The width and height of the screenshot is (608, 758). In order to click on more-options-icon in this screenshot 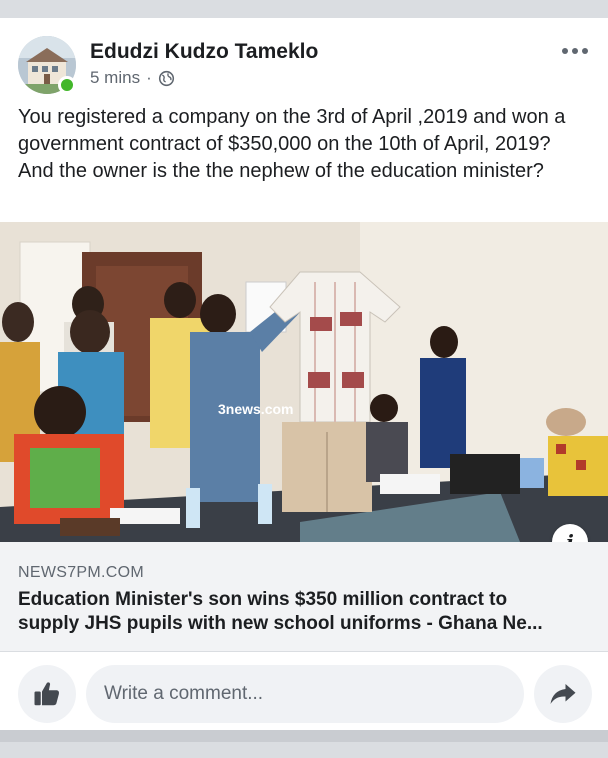, I will do `click(576, 51)`.